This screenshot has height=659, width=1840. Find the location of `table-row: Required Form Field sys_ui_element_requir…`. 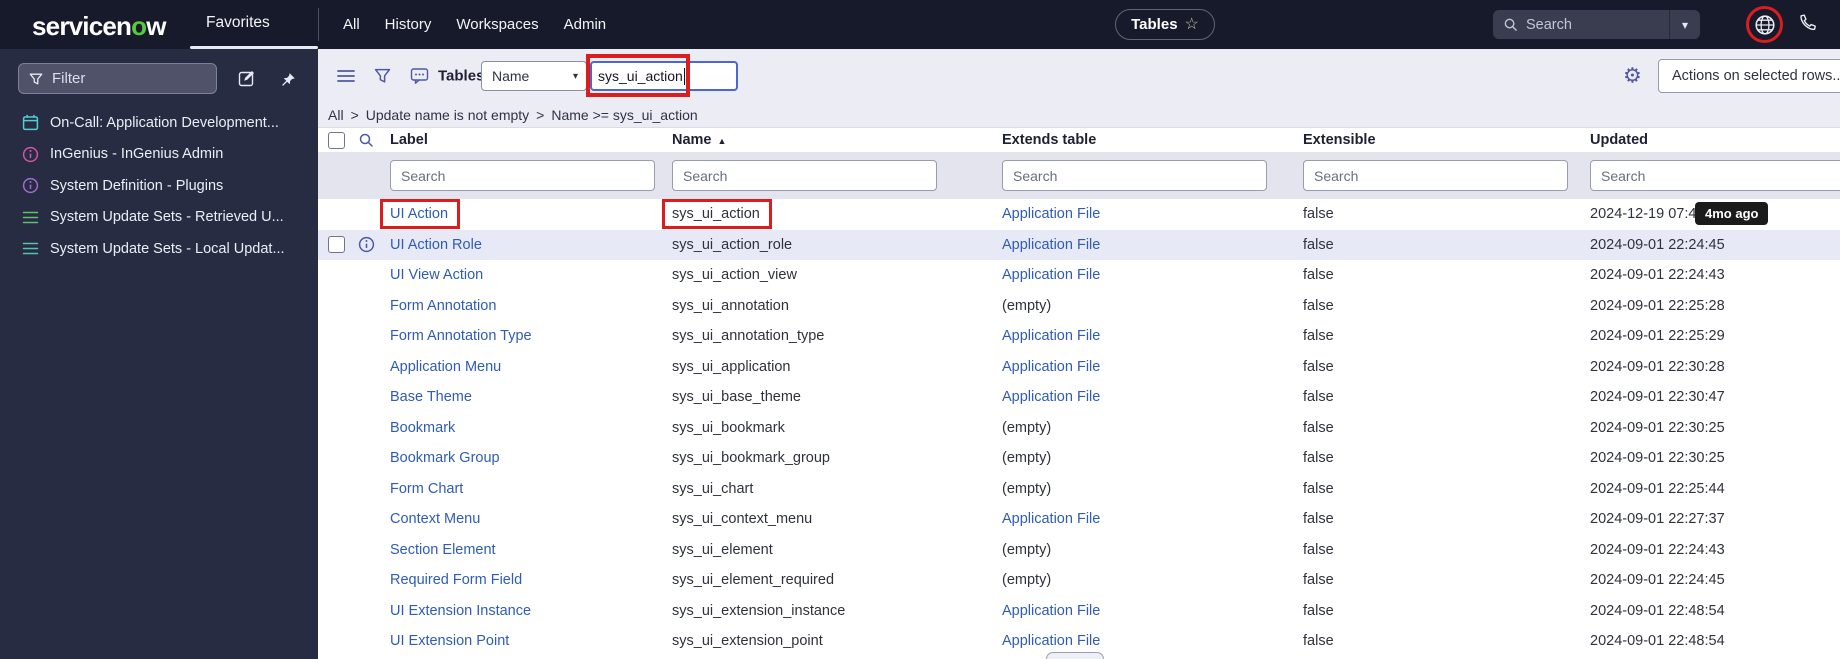

table-row: Required Form Field sys_ui_element_requir… is located at coordinates (1079, 580).